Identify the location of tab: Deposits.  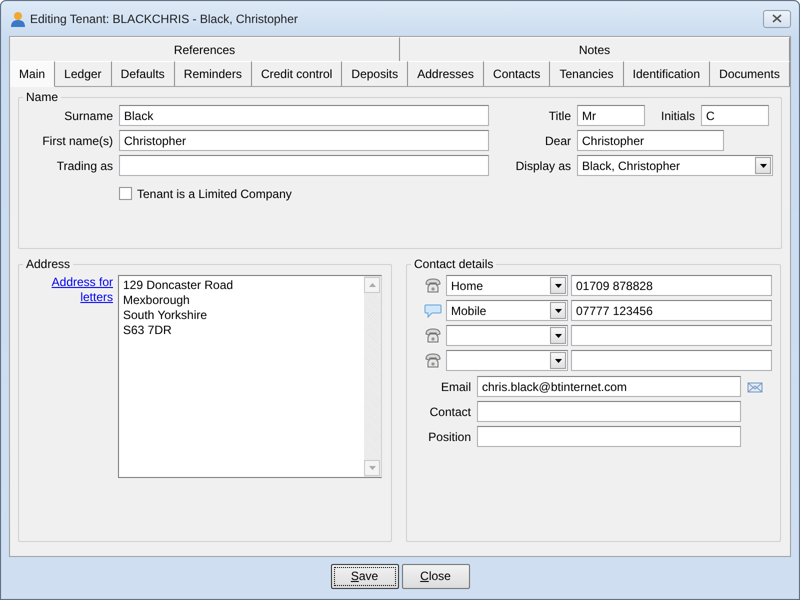
(375, 73).